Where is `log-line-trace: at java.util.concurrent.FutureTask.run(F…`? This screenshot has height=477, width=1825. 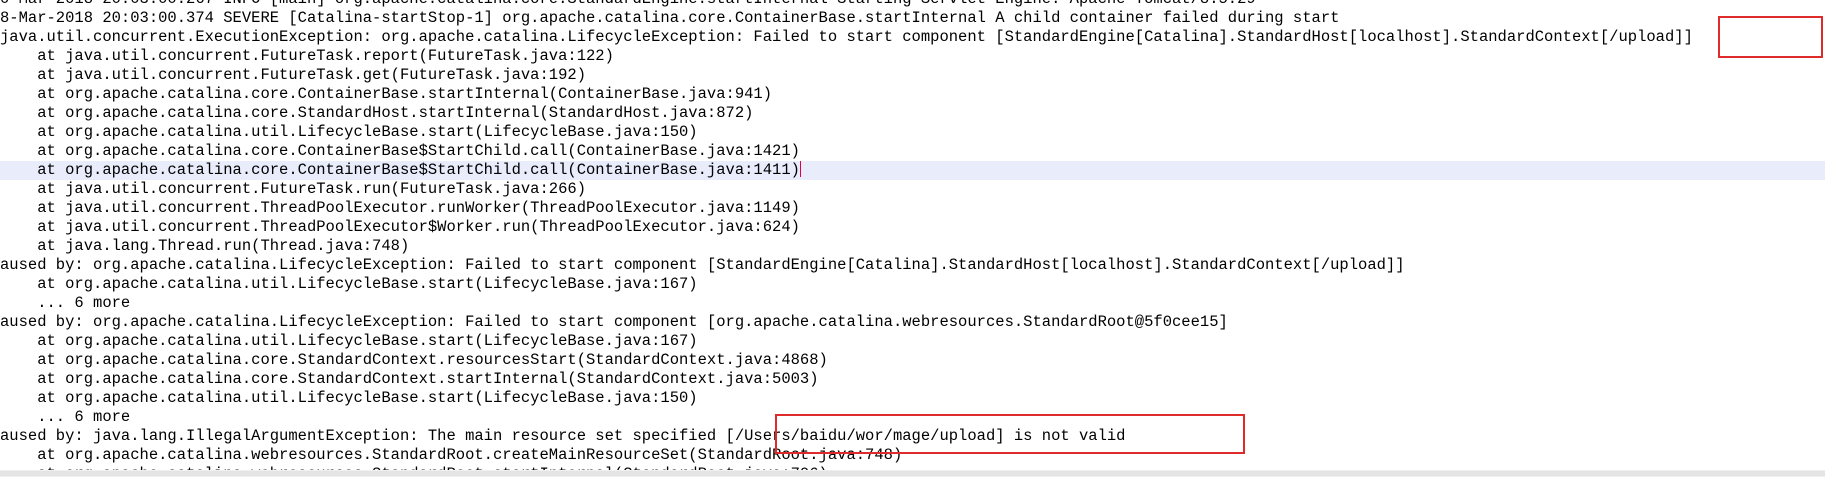 log-line-trace: at java.util.concurrent.FutureTask.run(F… is located at coordinates (293, 189).